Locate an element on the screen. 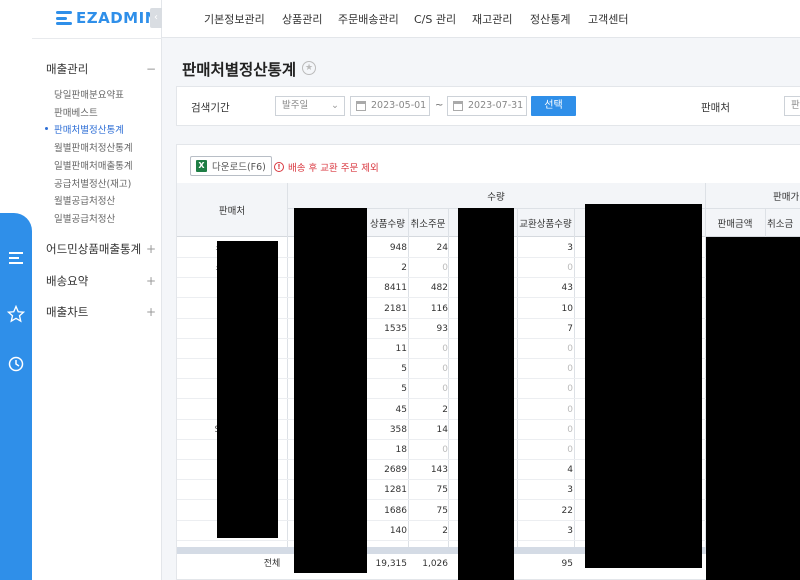 This screenshot has width=800, height=580. sidebar-group-sales: 매출관리 − is located at coordinates (101, 69).